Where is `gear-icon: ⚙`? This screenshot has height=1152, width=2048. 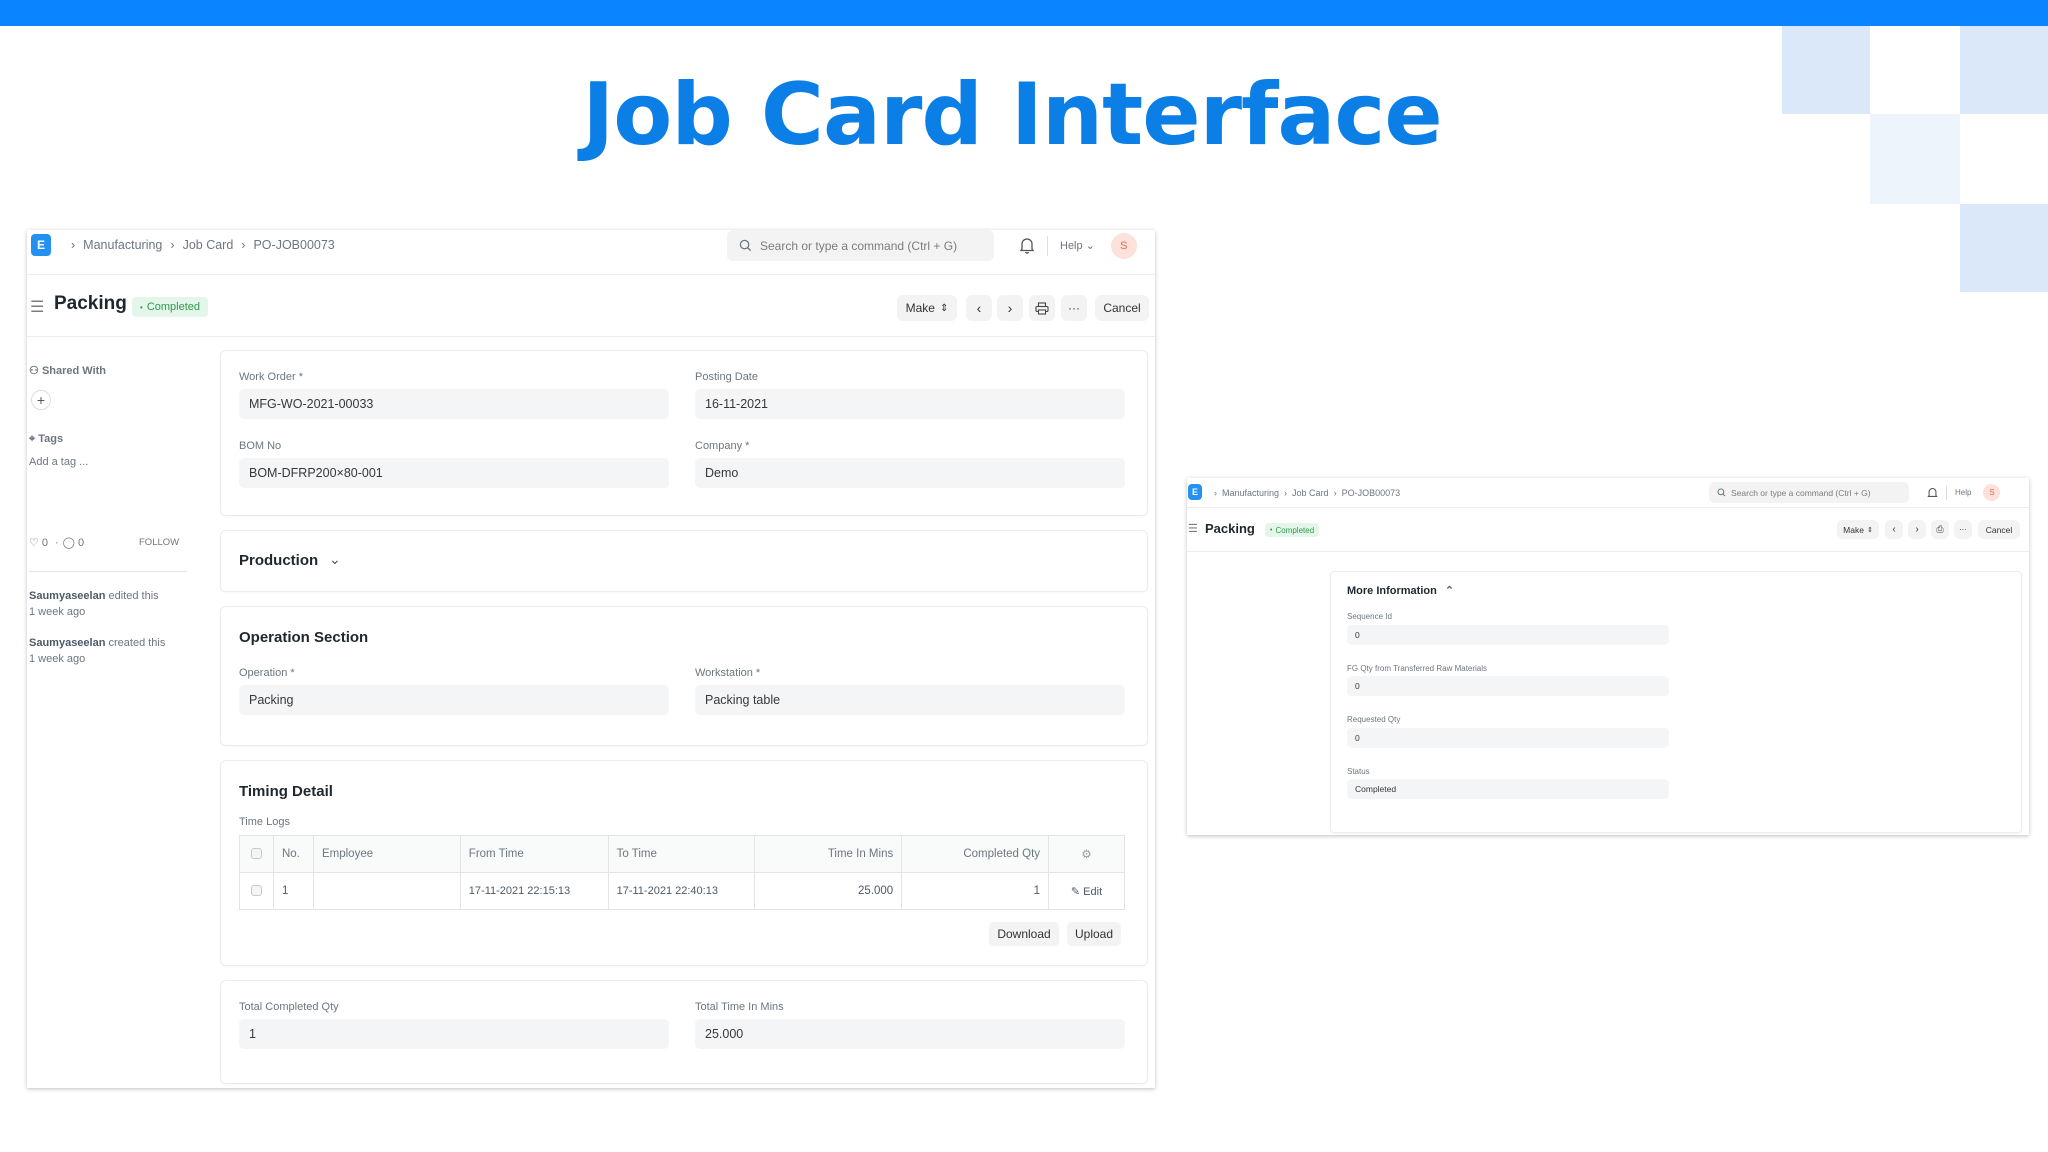
gear-icon: ⚙ is located at coordinates (1086, 855).